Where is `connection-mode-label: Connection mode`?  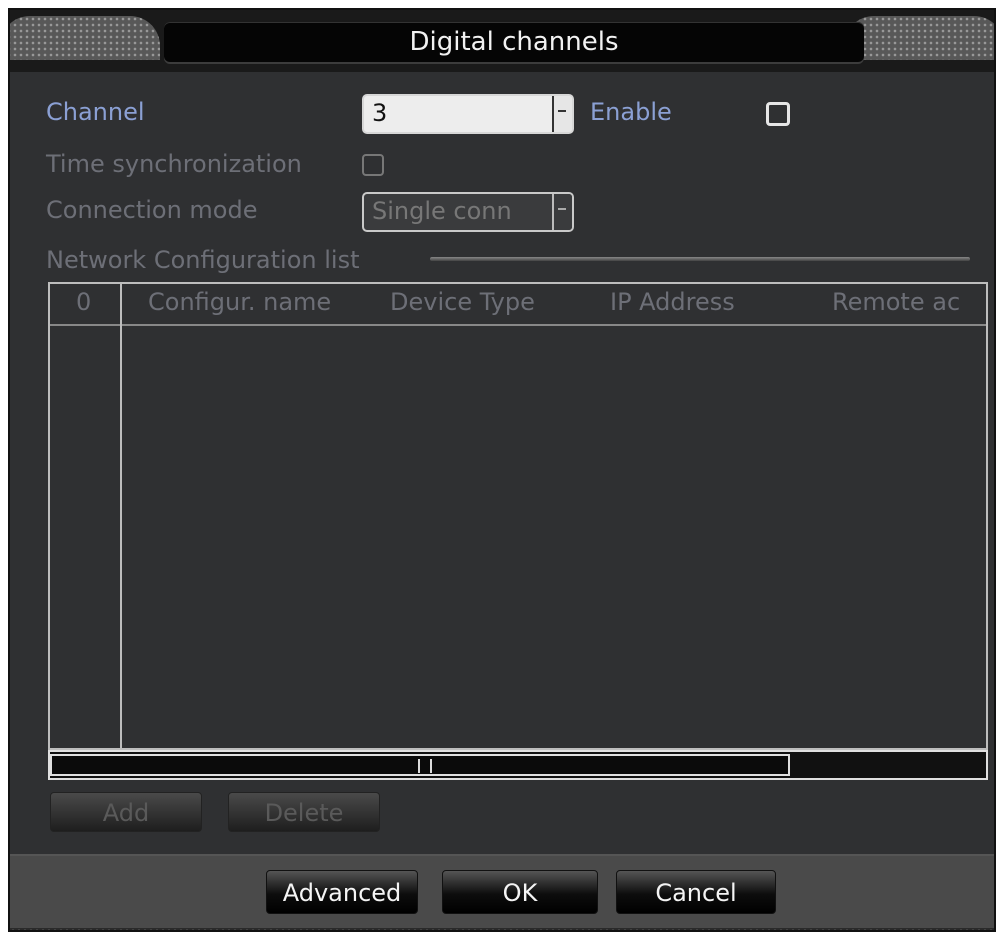
connection-mode-label: Connection mode is located at coordinates (152, 210).